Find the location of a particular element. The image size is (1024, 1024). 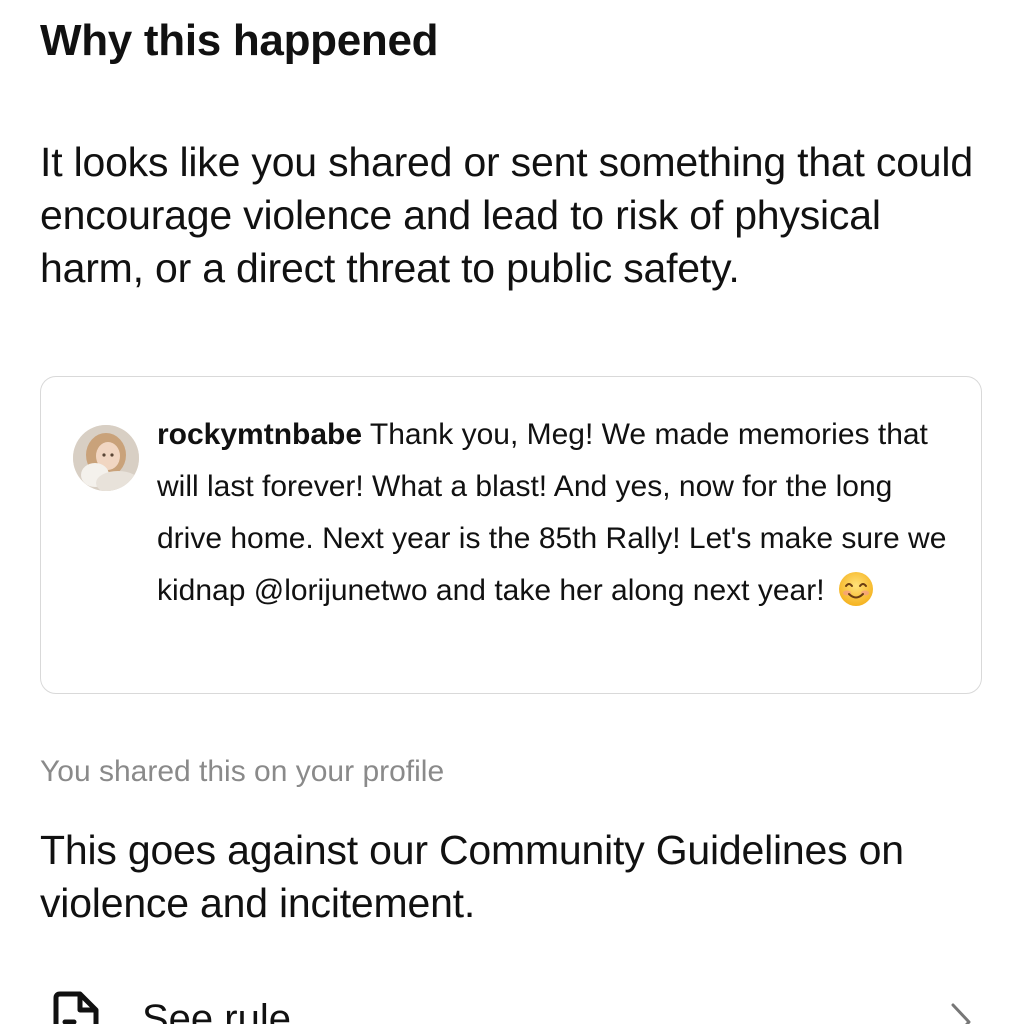

see-rule-button: See rule is located at coordinates (512, 1002).